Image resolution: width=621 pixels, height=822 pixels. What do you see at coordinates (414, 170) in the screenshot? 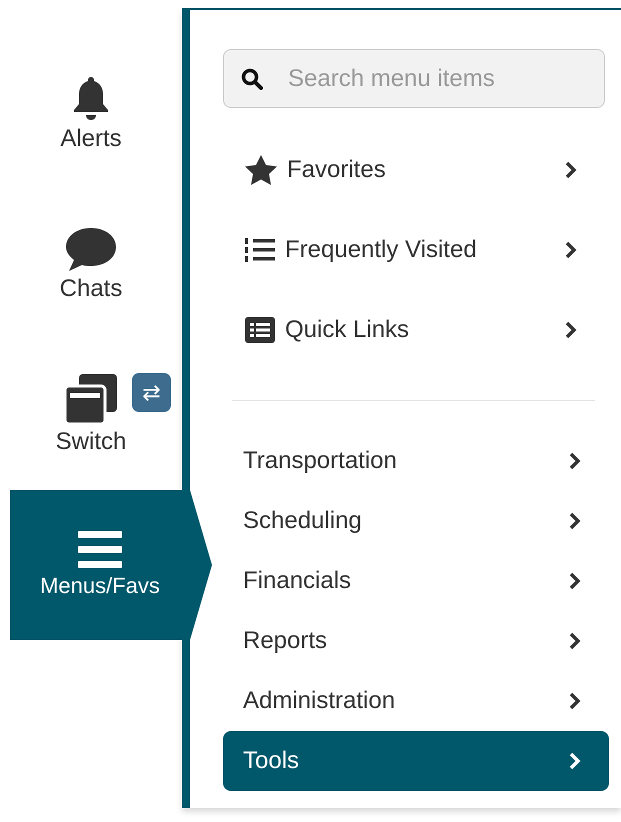
I see `menu-item: Favorites` at bounding box center [414, 170].